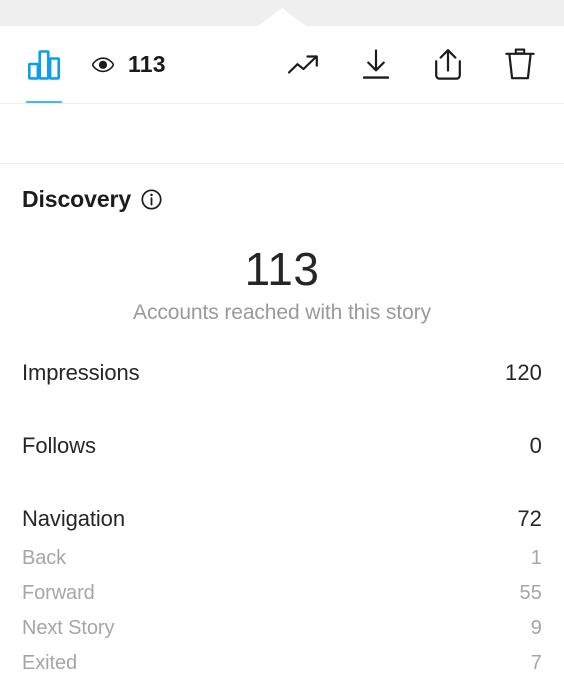  I want to click on section-divider, so click(282, 163).